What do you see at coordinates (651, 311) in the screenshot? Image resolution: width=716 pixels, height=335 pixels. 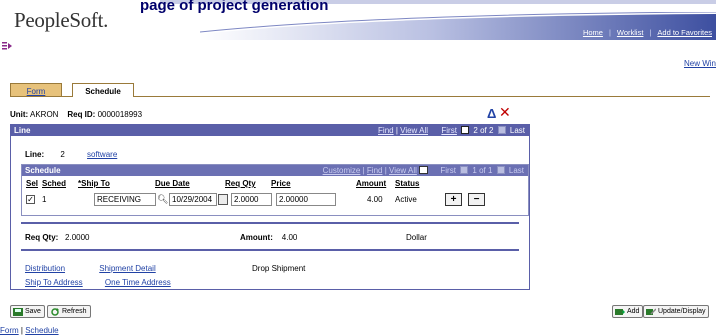 I see `update-display-icon` at bounding box center [651, 311].